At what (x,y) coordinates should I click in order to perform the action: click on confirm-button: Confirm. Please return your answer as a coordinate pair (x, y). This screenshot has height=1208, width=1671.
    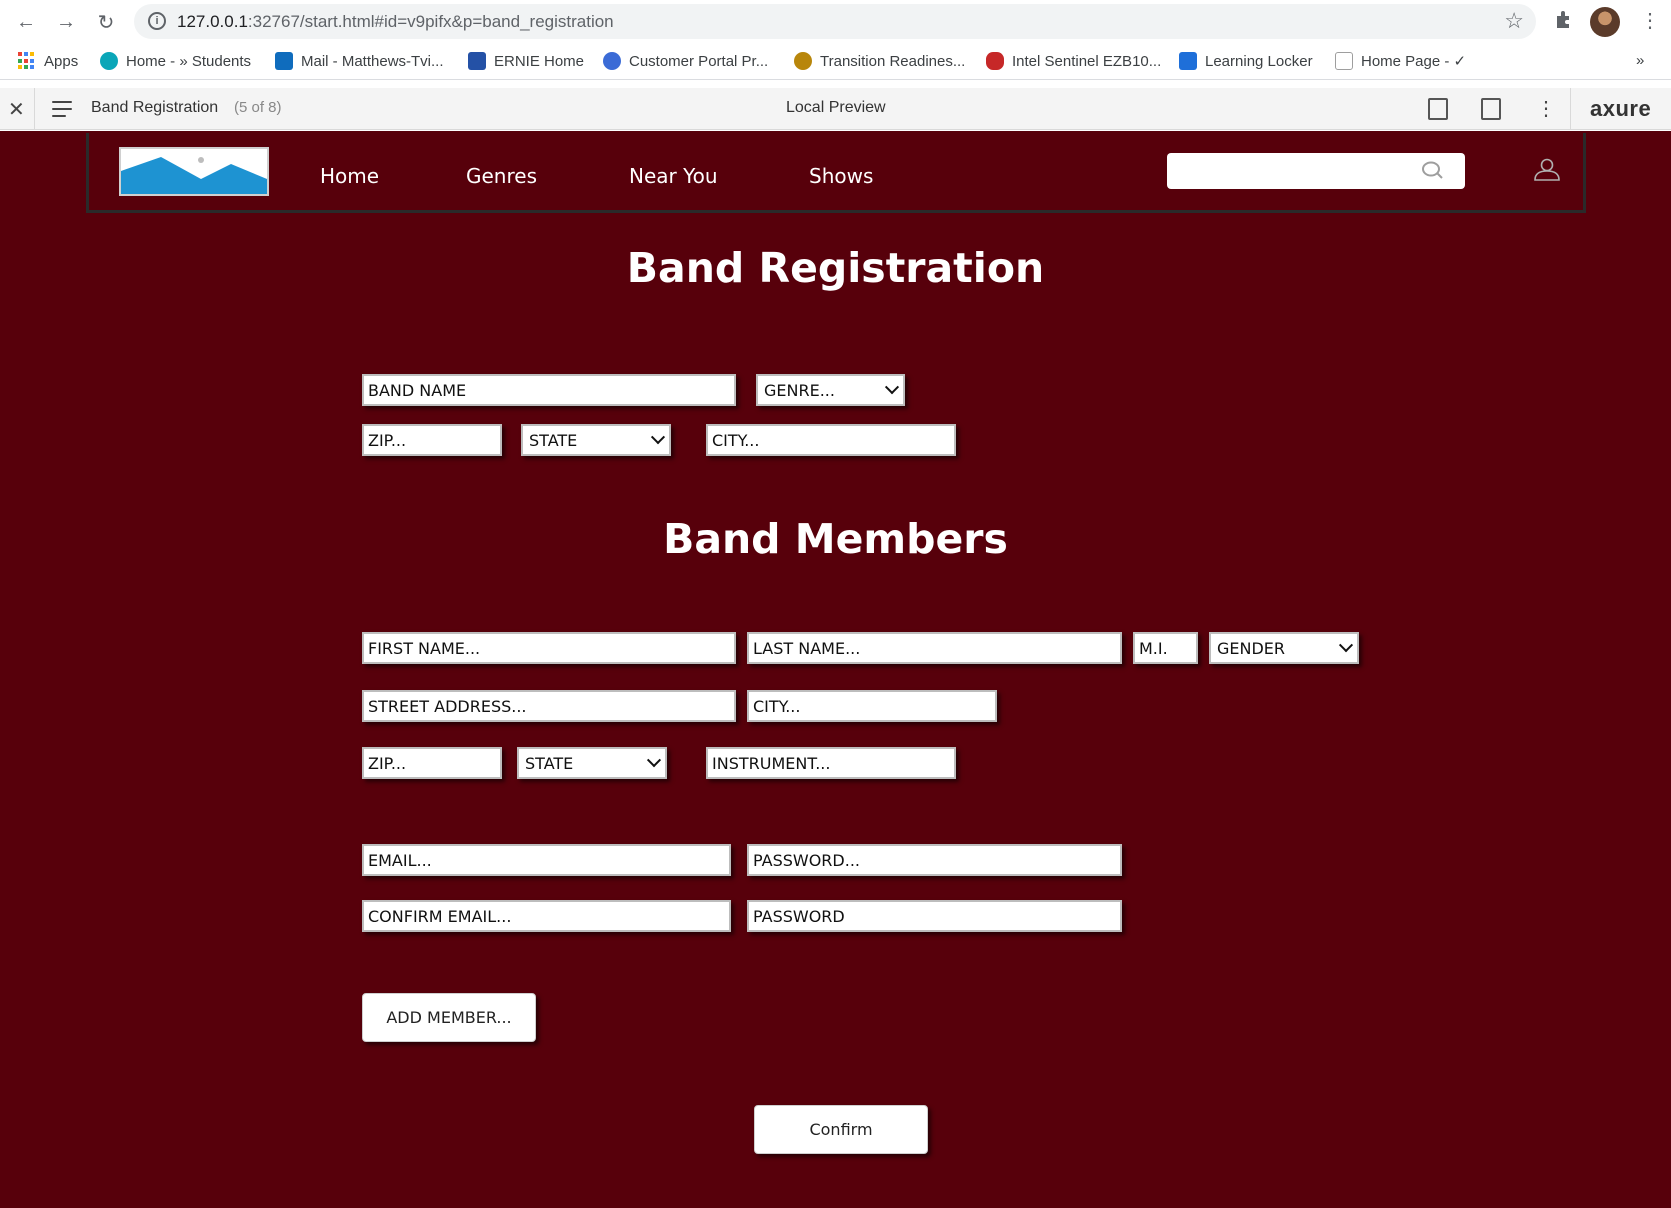
    Looking at the image, I should click on (841, 1129).